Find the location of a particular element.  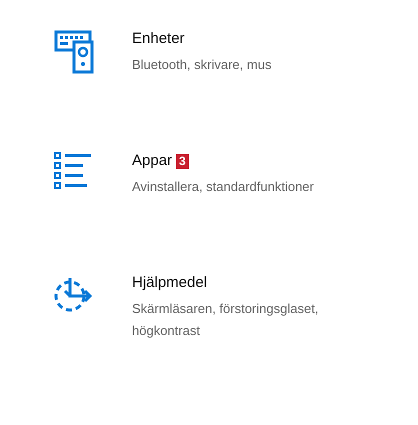

category-title: Appar is located at coordinates (152, 161).